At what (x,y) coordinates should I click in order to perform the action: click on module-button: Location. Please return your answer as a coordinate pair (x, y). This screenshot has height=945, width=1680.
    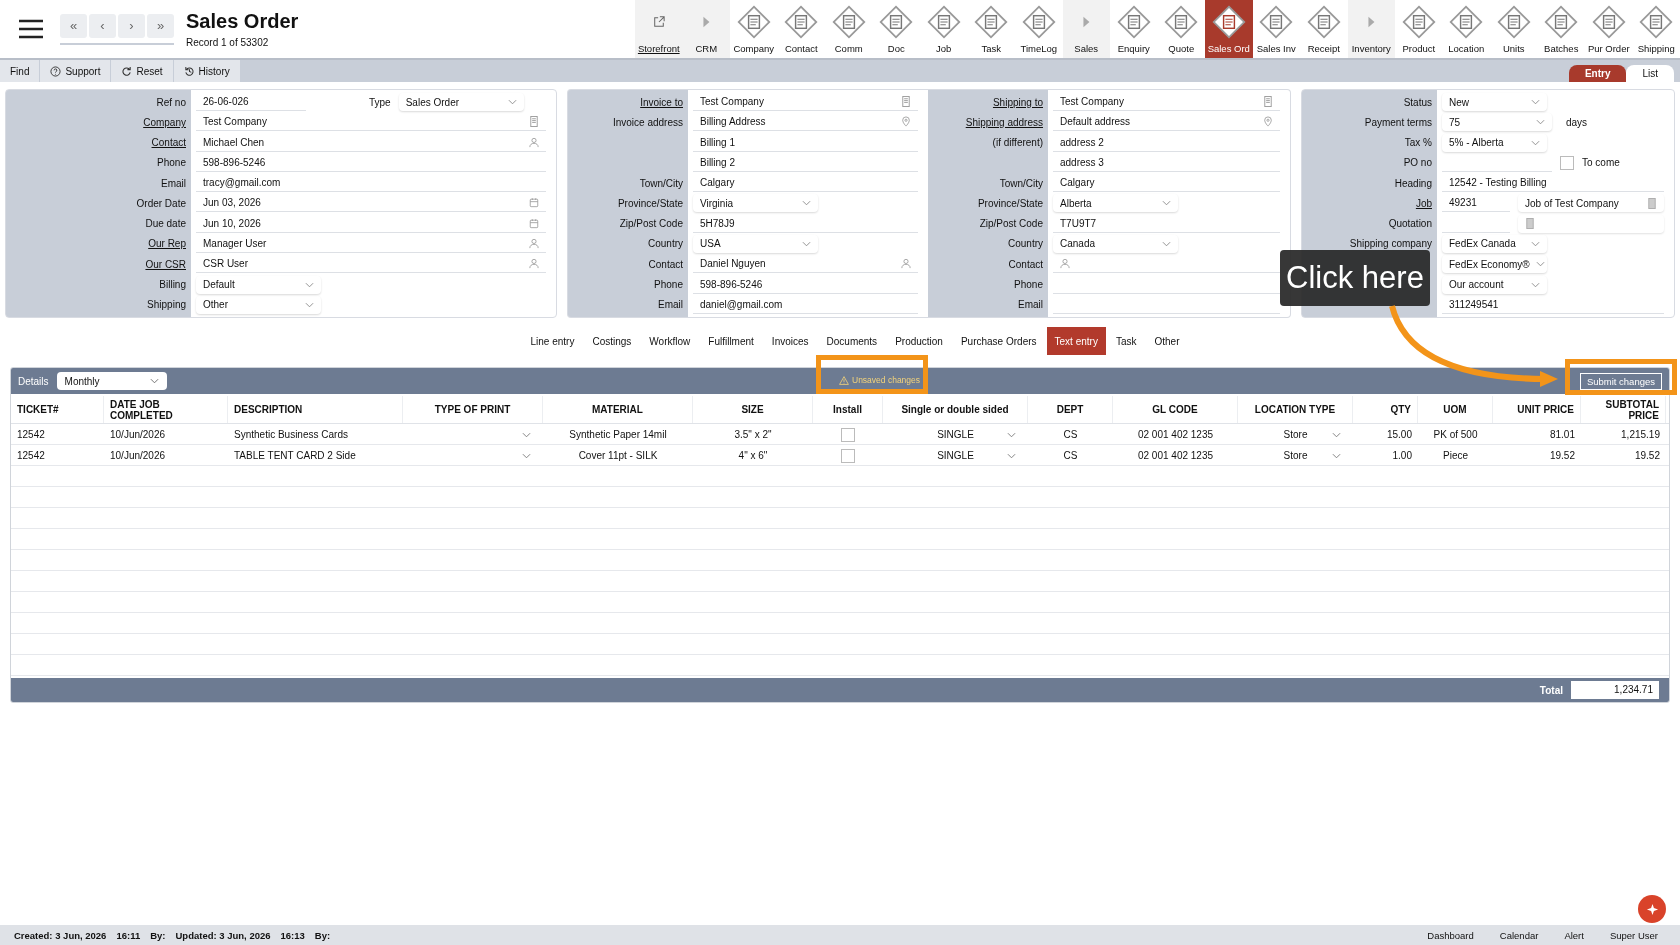
    Looking at the image, I should click on (1466, 29).